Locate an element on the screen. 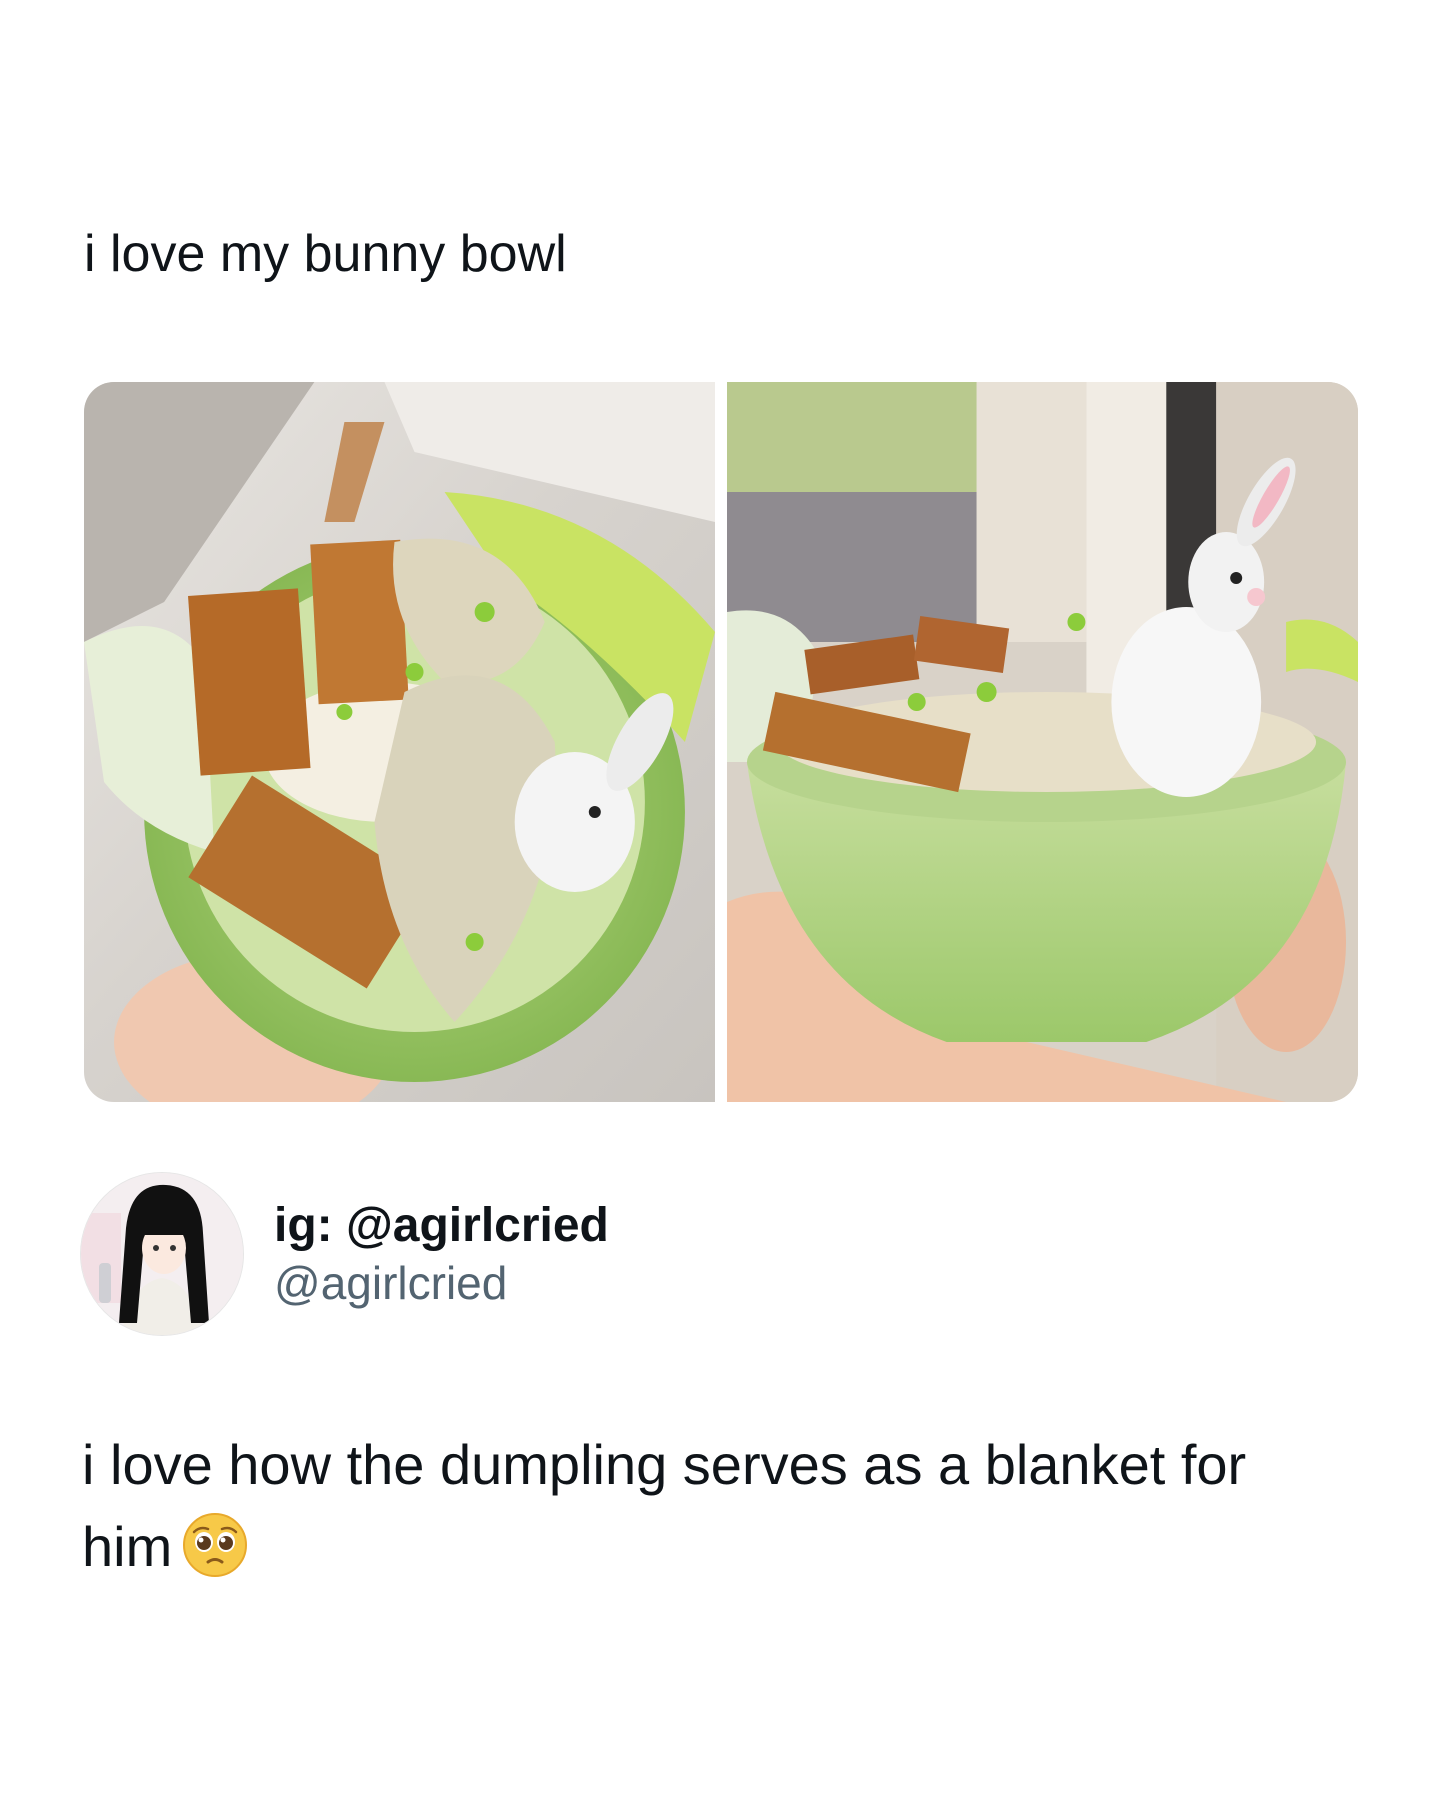 Image resolution: width=1440 pixels, height=1800 pixels. author-display-name: ig: @agirlcried is located at coordinates (441, 1226).